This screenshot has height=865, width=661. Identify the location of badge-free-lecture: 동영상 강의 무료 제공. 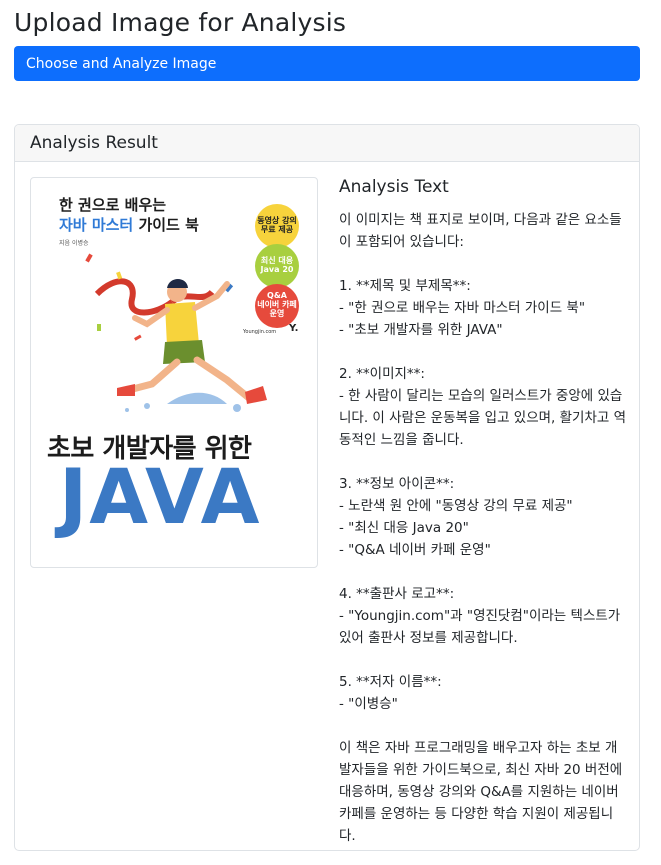
(277, 226).